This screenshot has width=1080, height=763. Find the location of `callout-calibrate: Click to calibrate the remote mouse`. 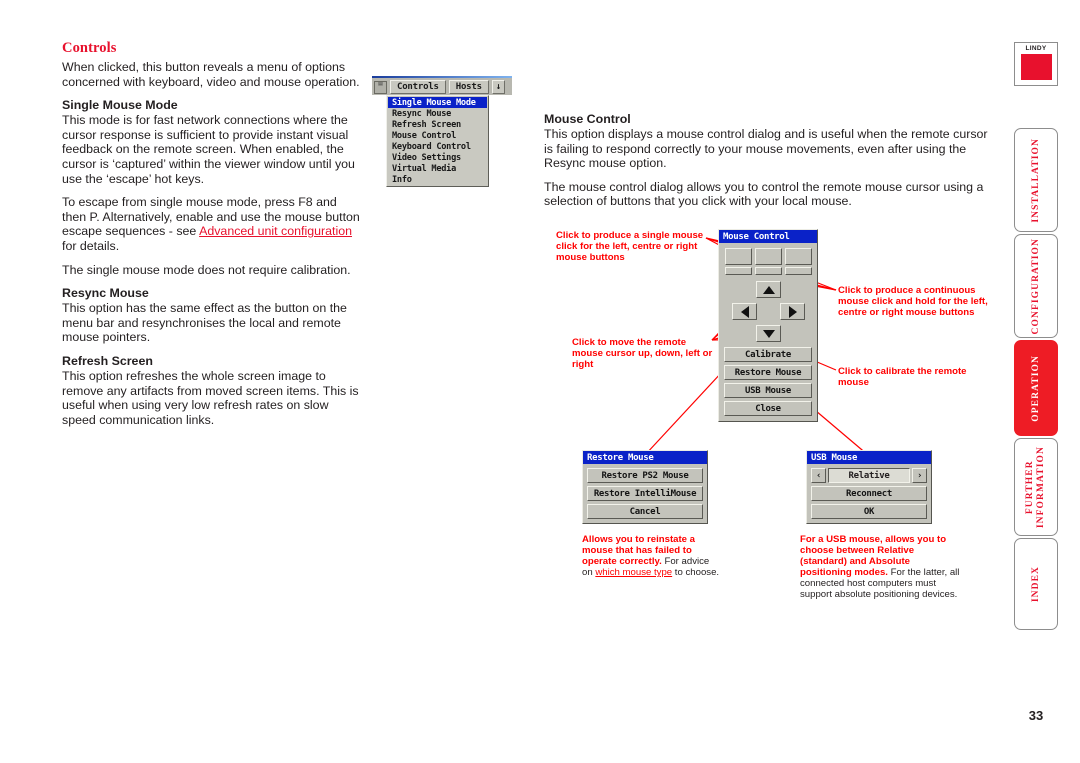

callout-calibrate: Click to calibrate the remote mouse is located at coordinates (902, 377).